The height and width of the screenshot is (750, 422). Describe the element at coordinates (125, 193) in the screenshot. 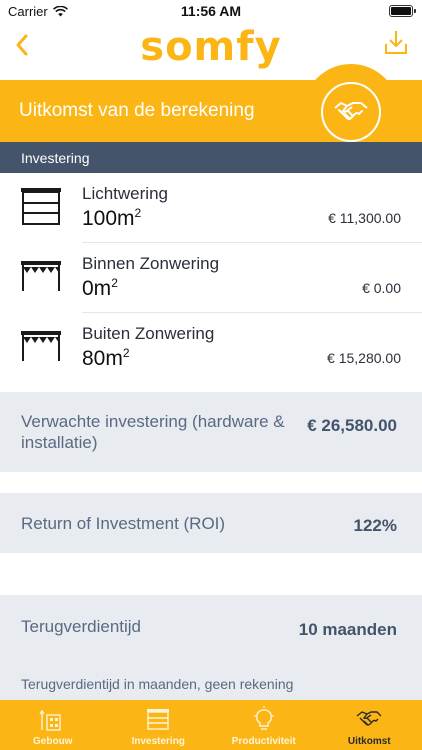

I see `product-name: Lichtwering` at that location.